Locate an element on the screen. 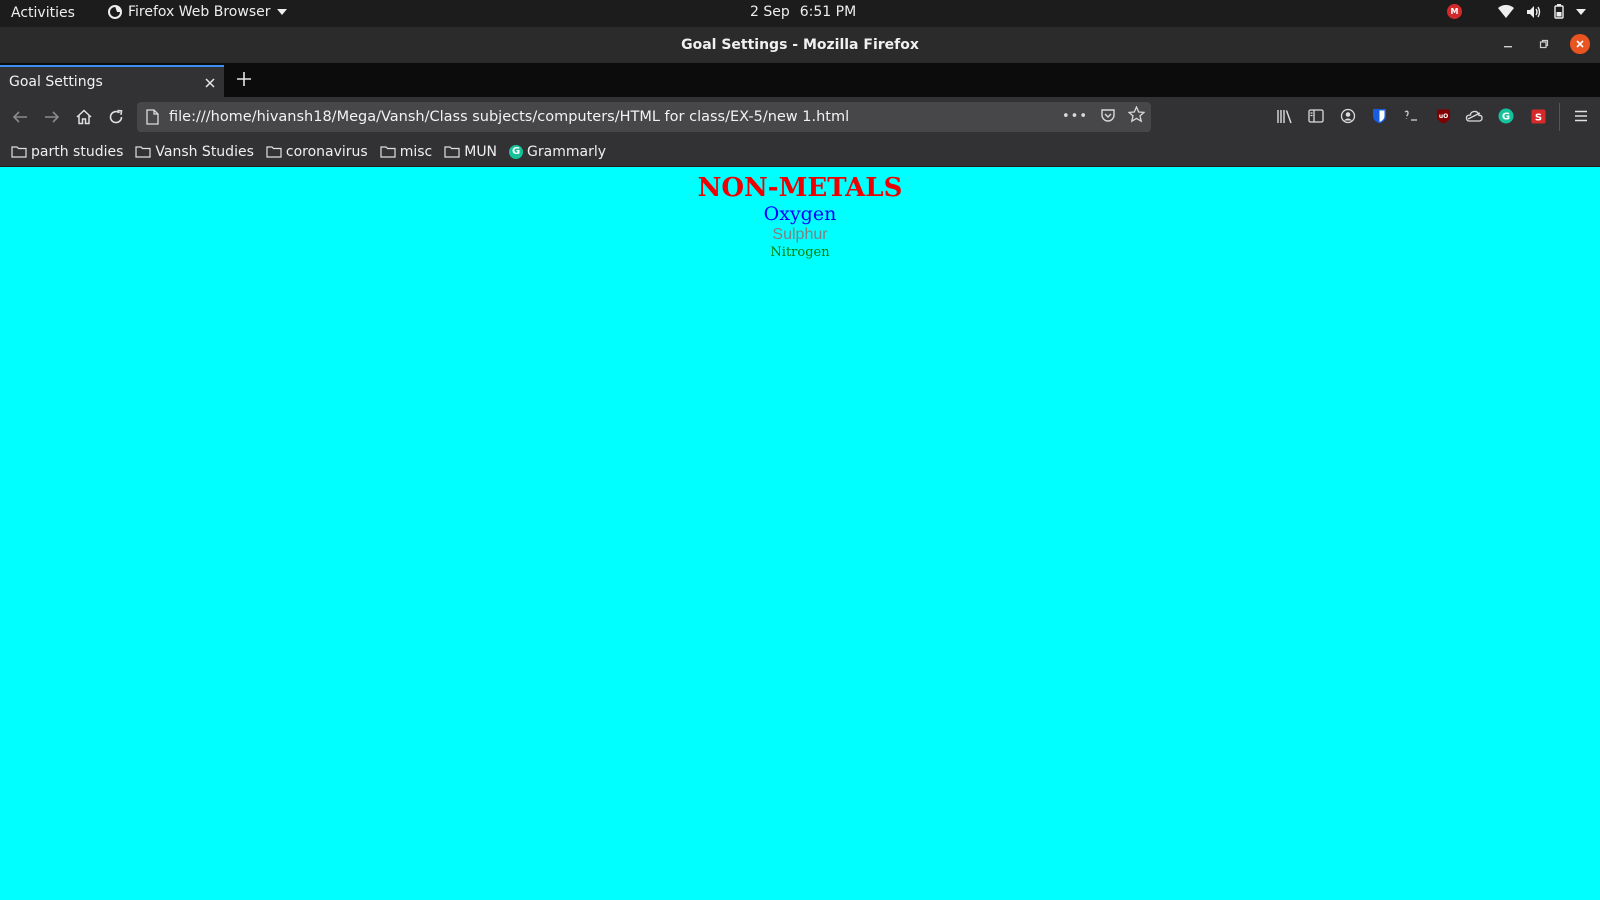 The height and width of the screenshot is (900, 1600). system-tray: M is located at coordinates (1516, 11).